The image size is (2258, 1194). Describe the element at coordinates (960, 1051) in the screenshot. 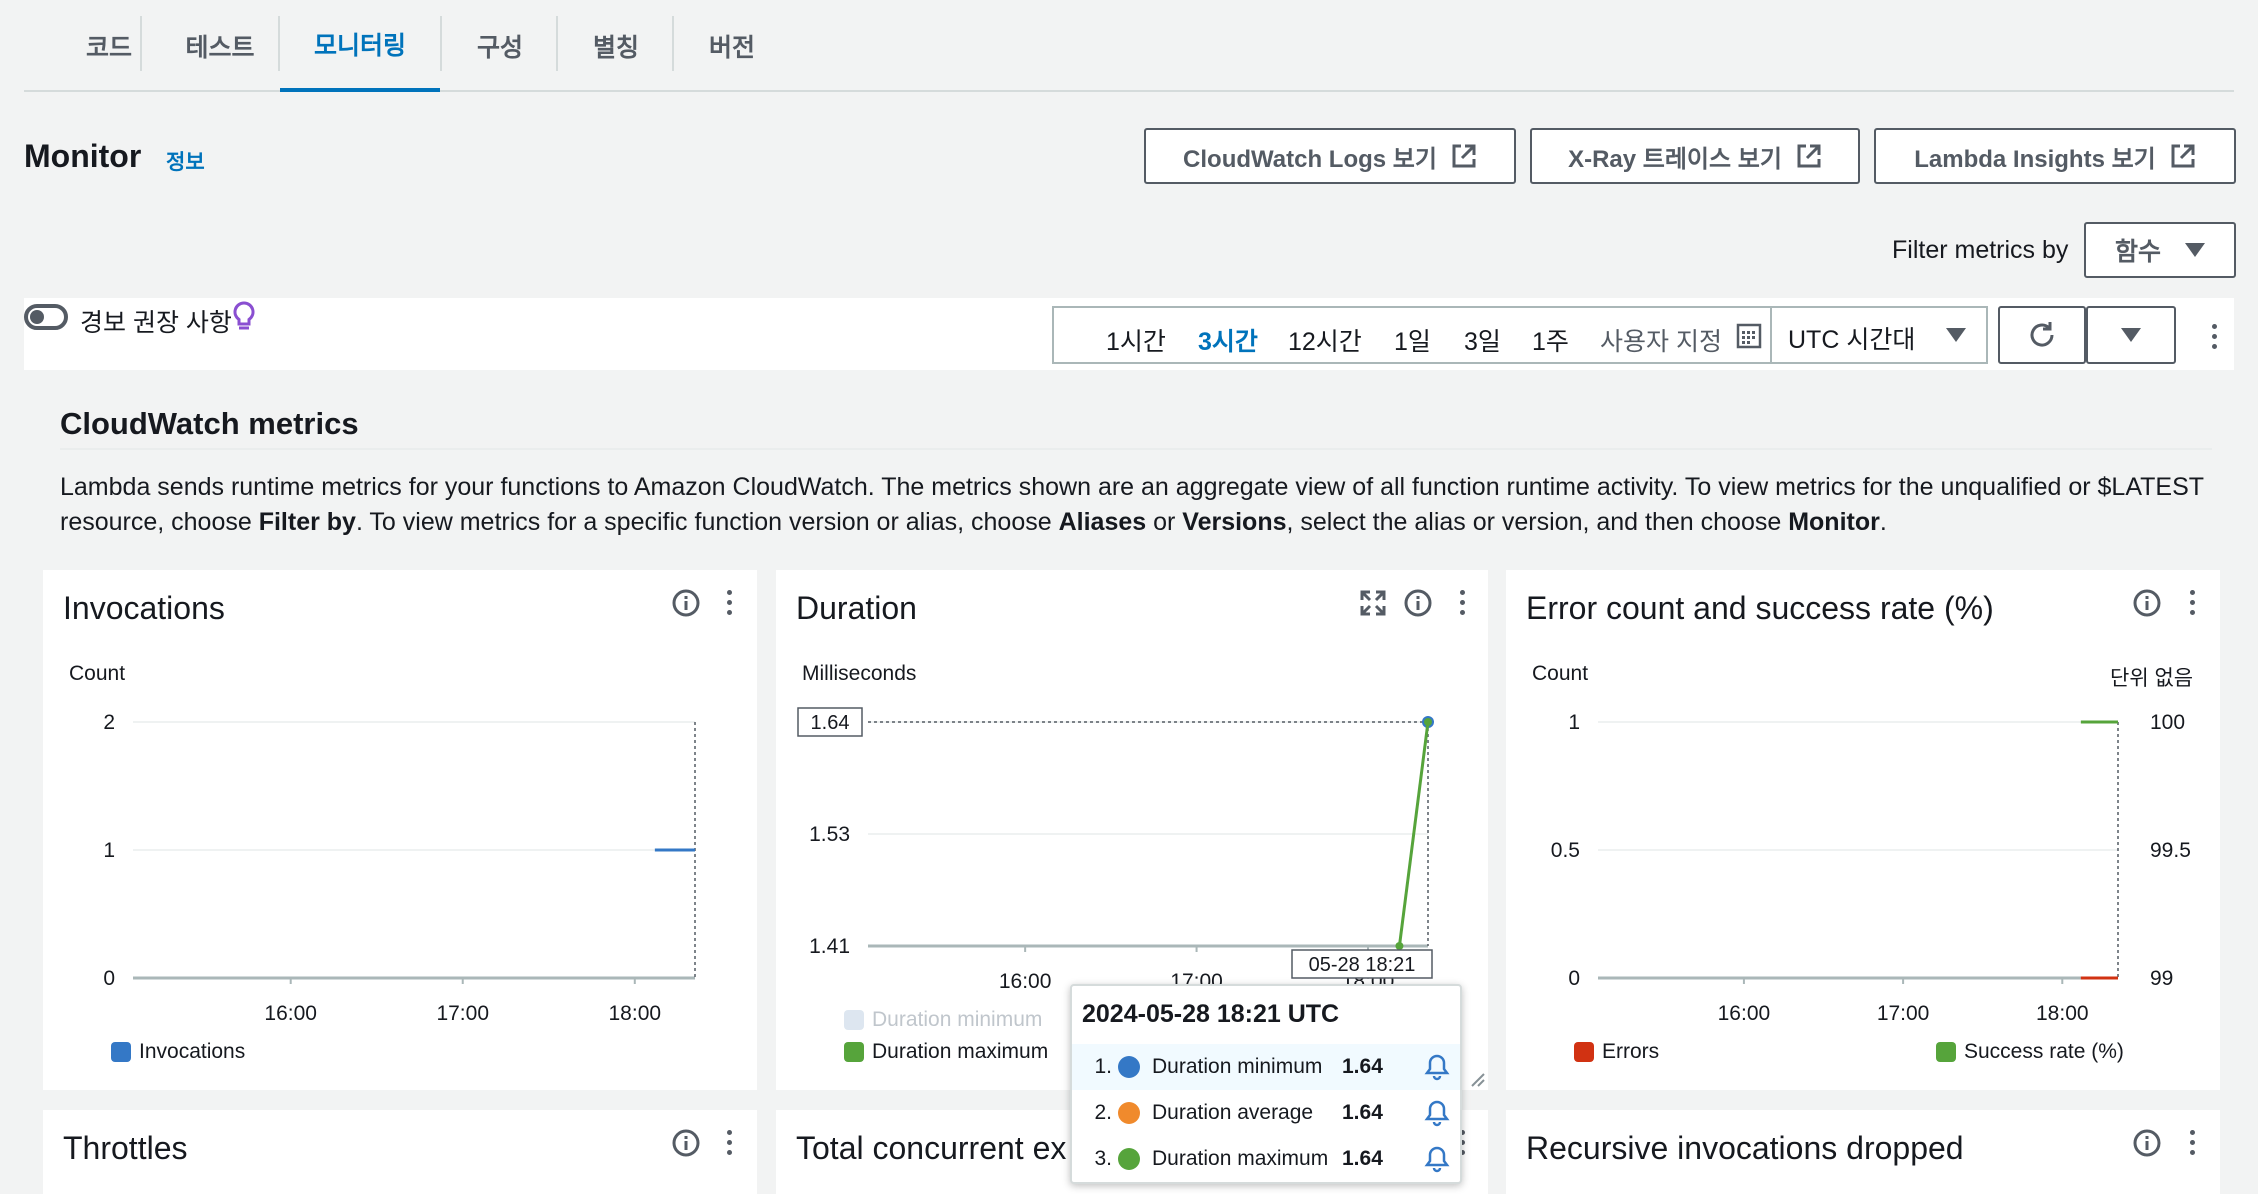

I see `legend-label: Duration maximum` at that location.